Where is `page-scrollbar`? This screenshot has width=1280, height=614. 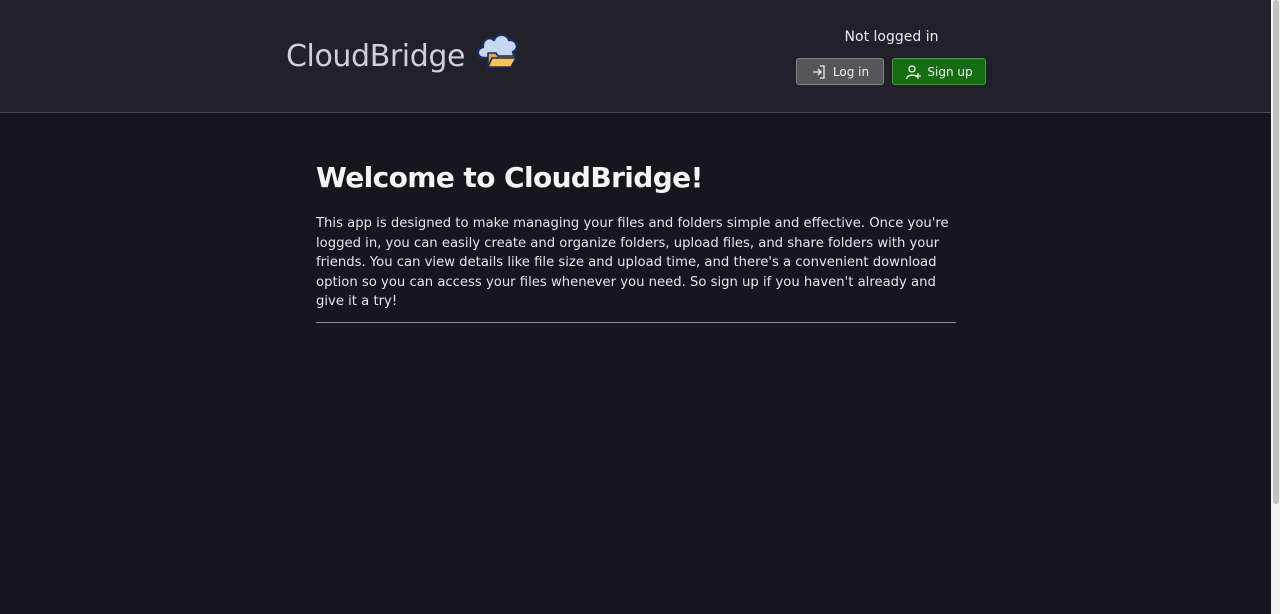
page-scrollbar is located at coordinates (1275, 307).